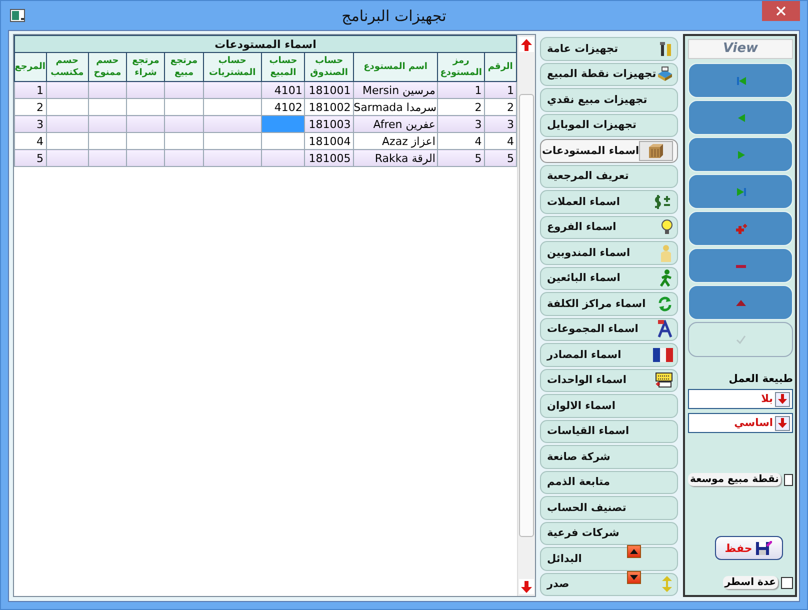 The width and height of the screenshot is (808, 610). Describe the element at coordinates (740, 399) in the screenshot. I see `dropdown: بلا` at that location.